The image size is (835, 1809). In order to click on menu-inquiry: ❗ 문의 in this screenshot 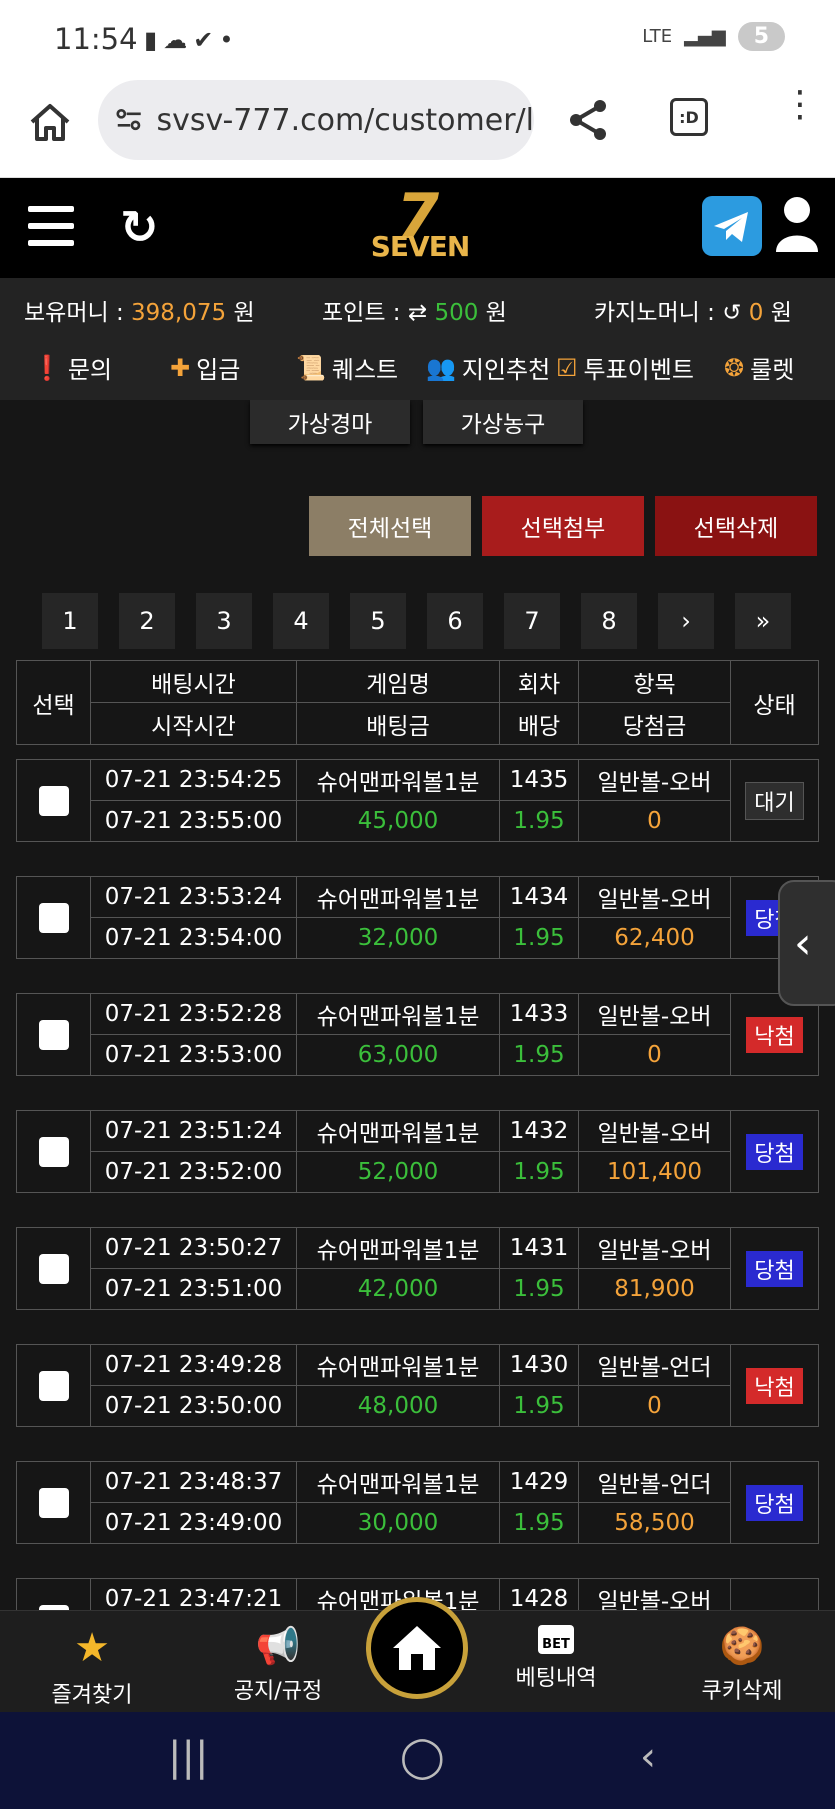, I will do `click(72, 367)`.